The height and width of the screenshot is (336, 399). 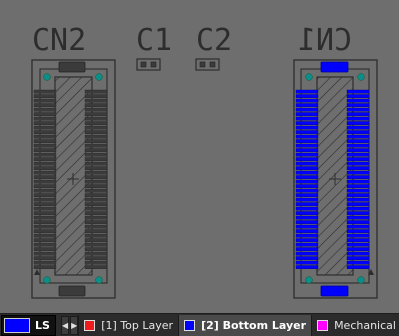 I want to click on layer-nav-next-button: ▶, so click(x=74, y=325).